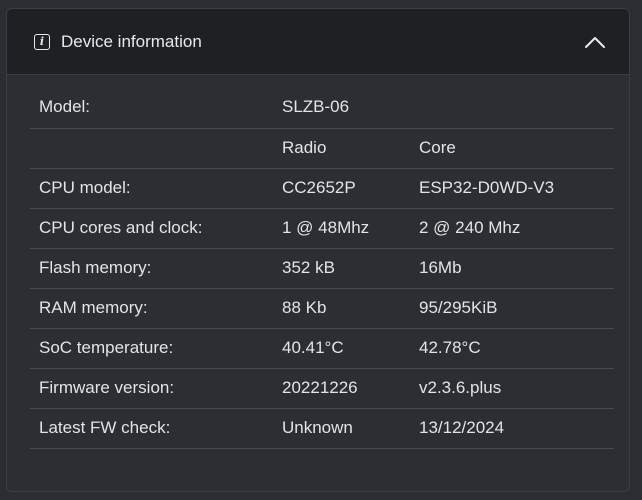 The height and width of the screenshot is (500, 642). Describe the element at coordinates (151, 107) in the screenshot. I see `model-label: Model:` at that location.